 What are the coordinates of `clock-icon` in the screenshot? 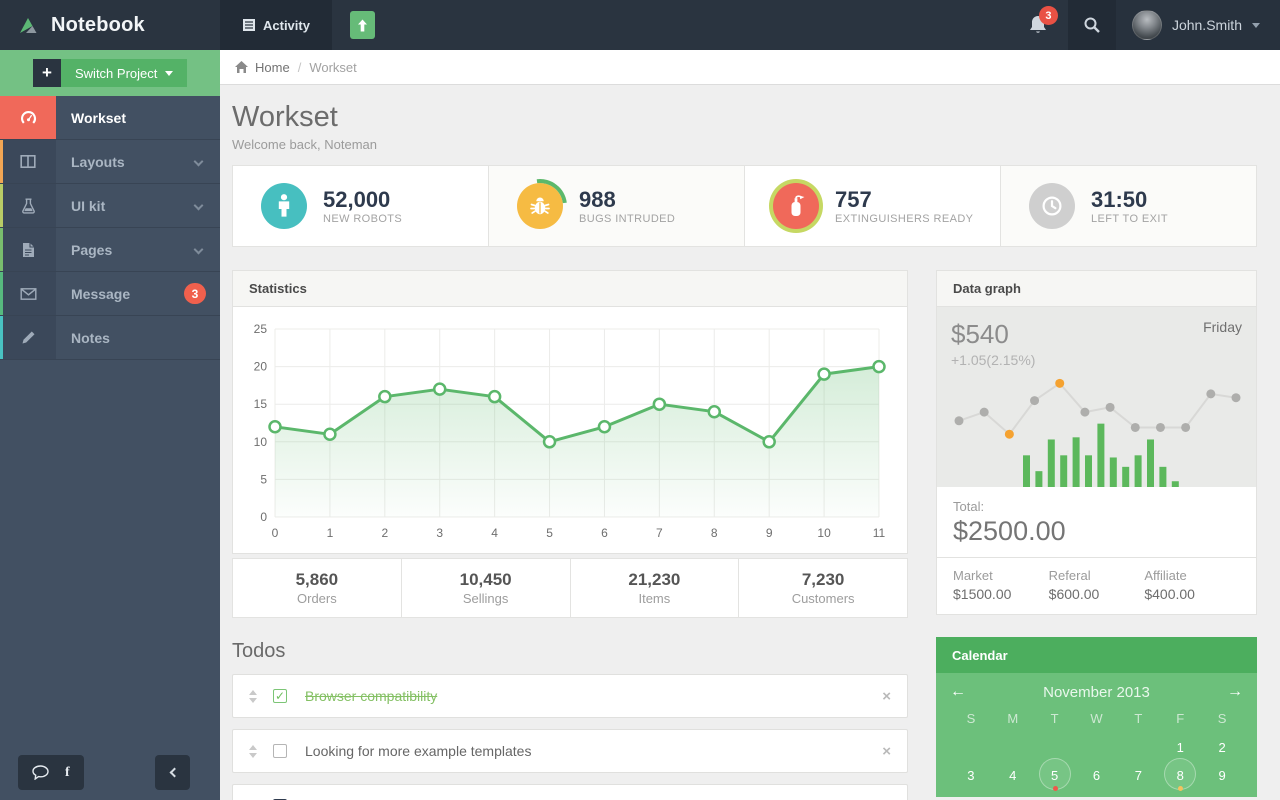 It's located at (1052, 206).